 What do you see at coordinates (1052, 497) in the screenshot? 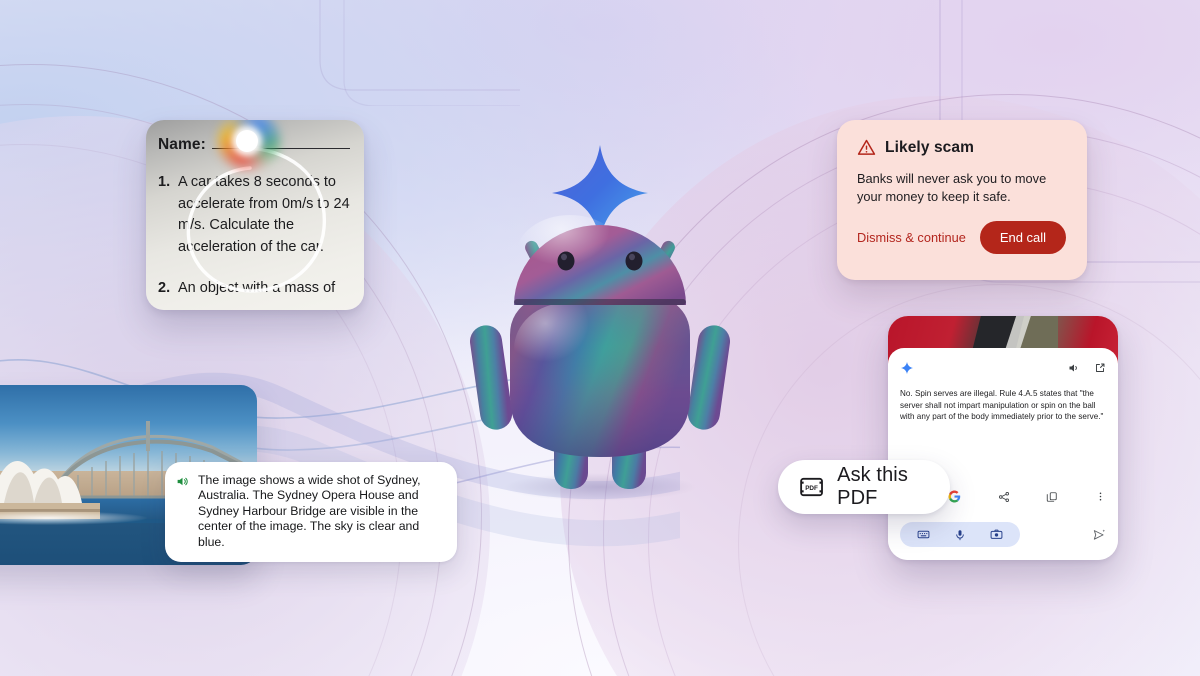
I see `copy-icon` at bounding box center [1052, 497].